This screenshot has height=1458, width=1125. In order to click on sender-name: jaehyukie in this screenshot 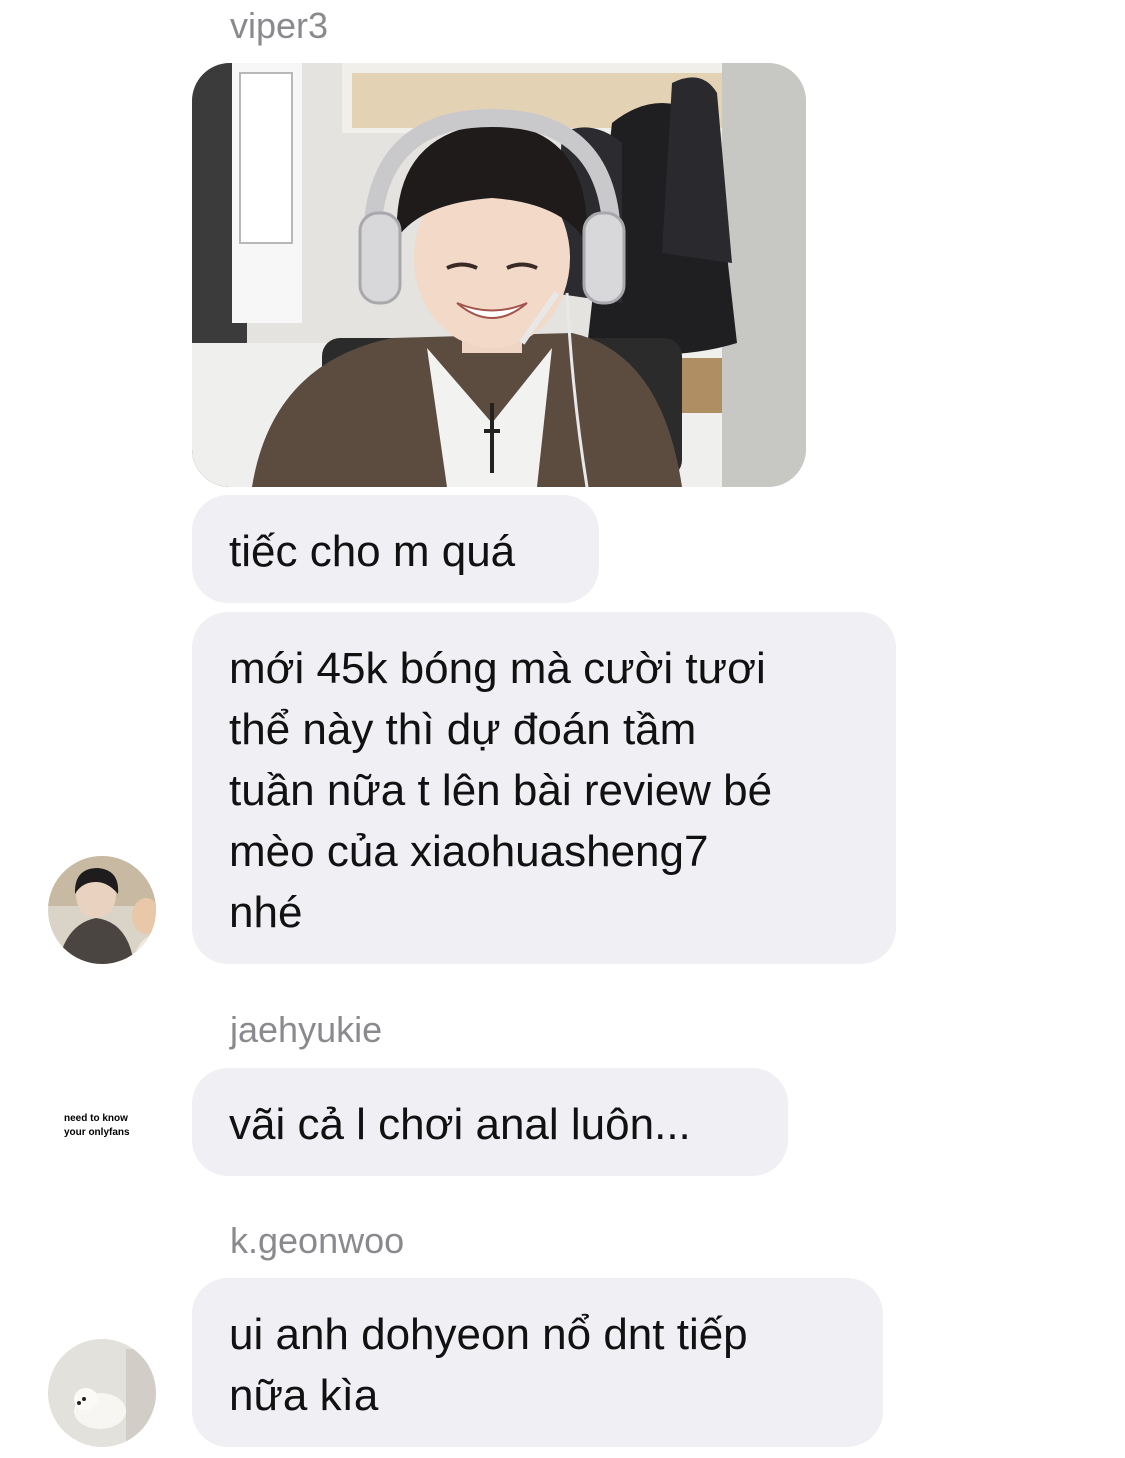, I will do `click(306, 1030)`.